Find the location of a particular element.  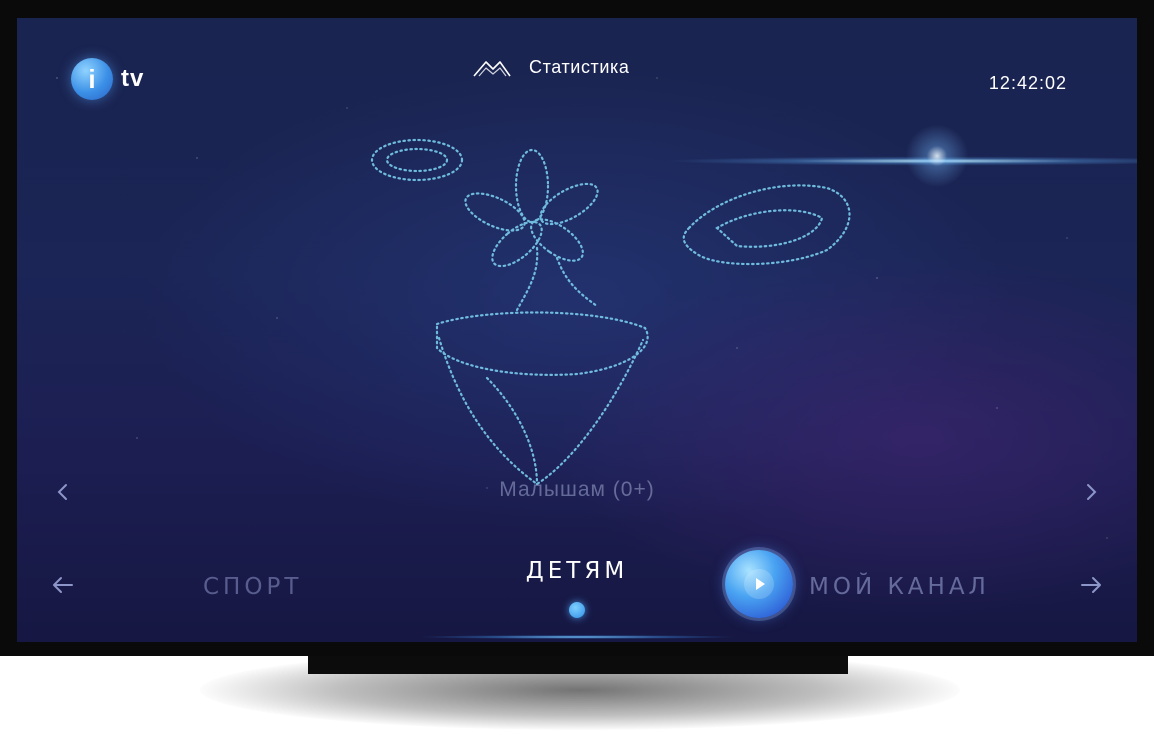

subcategory-title: Малышам (0+) is located at coordinates (577, 489).